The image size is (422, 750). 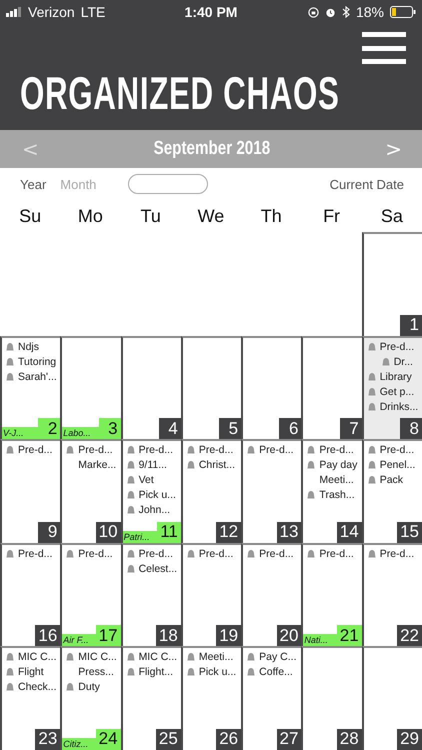 I want to click on day-cell: Pre-d... 9, so click(x=30, y=491).